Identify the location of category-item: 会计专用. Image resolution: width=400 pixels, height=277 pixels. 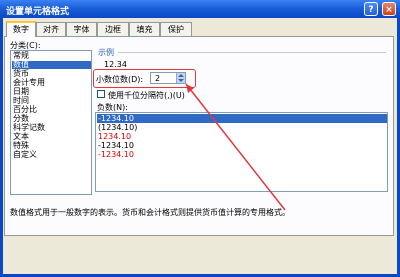
(51, 83).